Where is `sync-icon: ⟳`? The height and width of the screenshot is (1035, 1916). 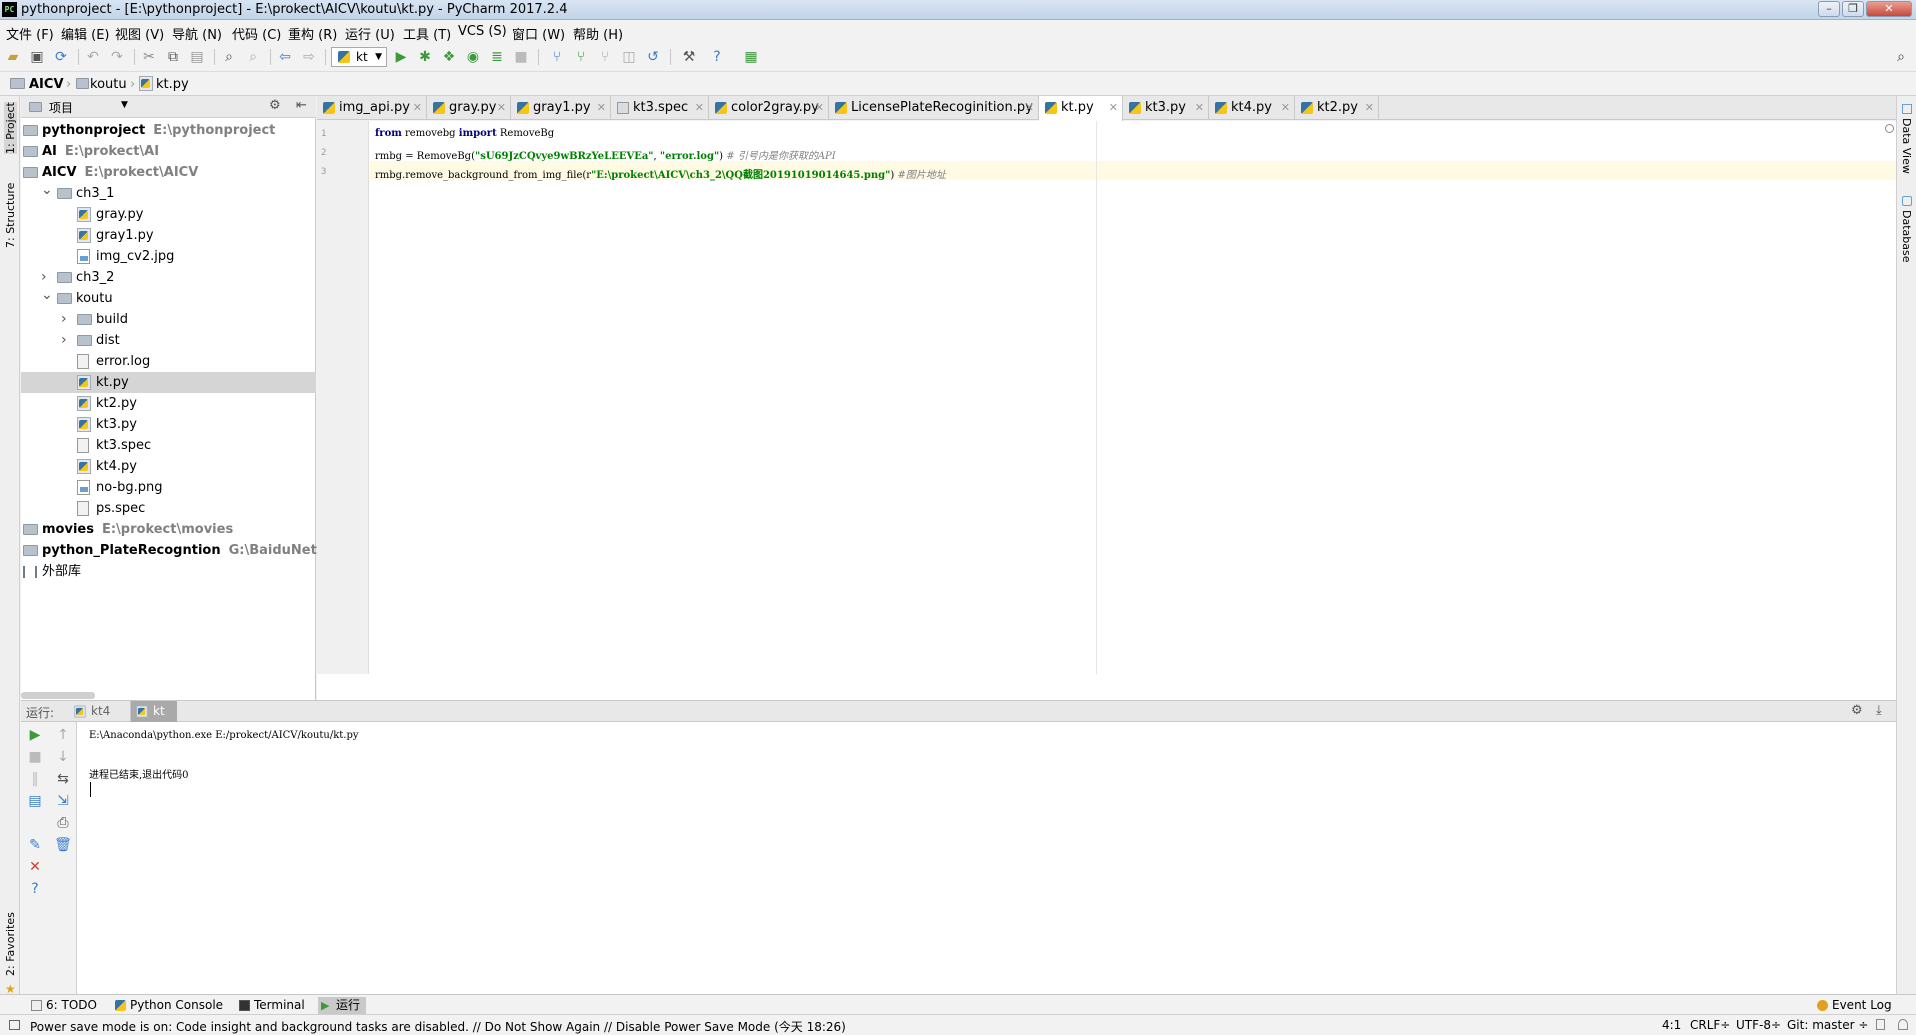 sync-icon: ⟳ is located at coordinates (61, 57).